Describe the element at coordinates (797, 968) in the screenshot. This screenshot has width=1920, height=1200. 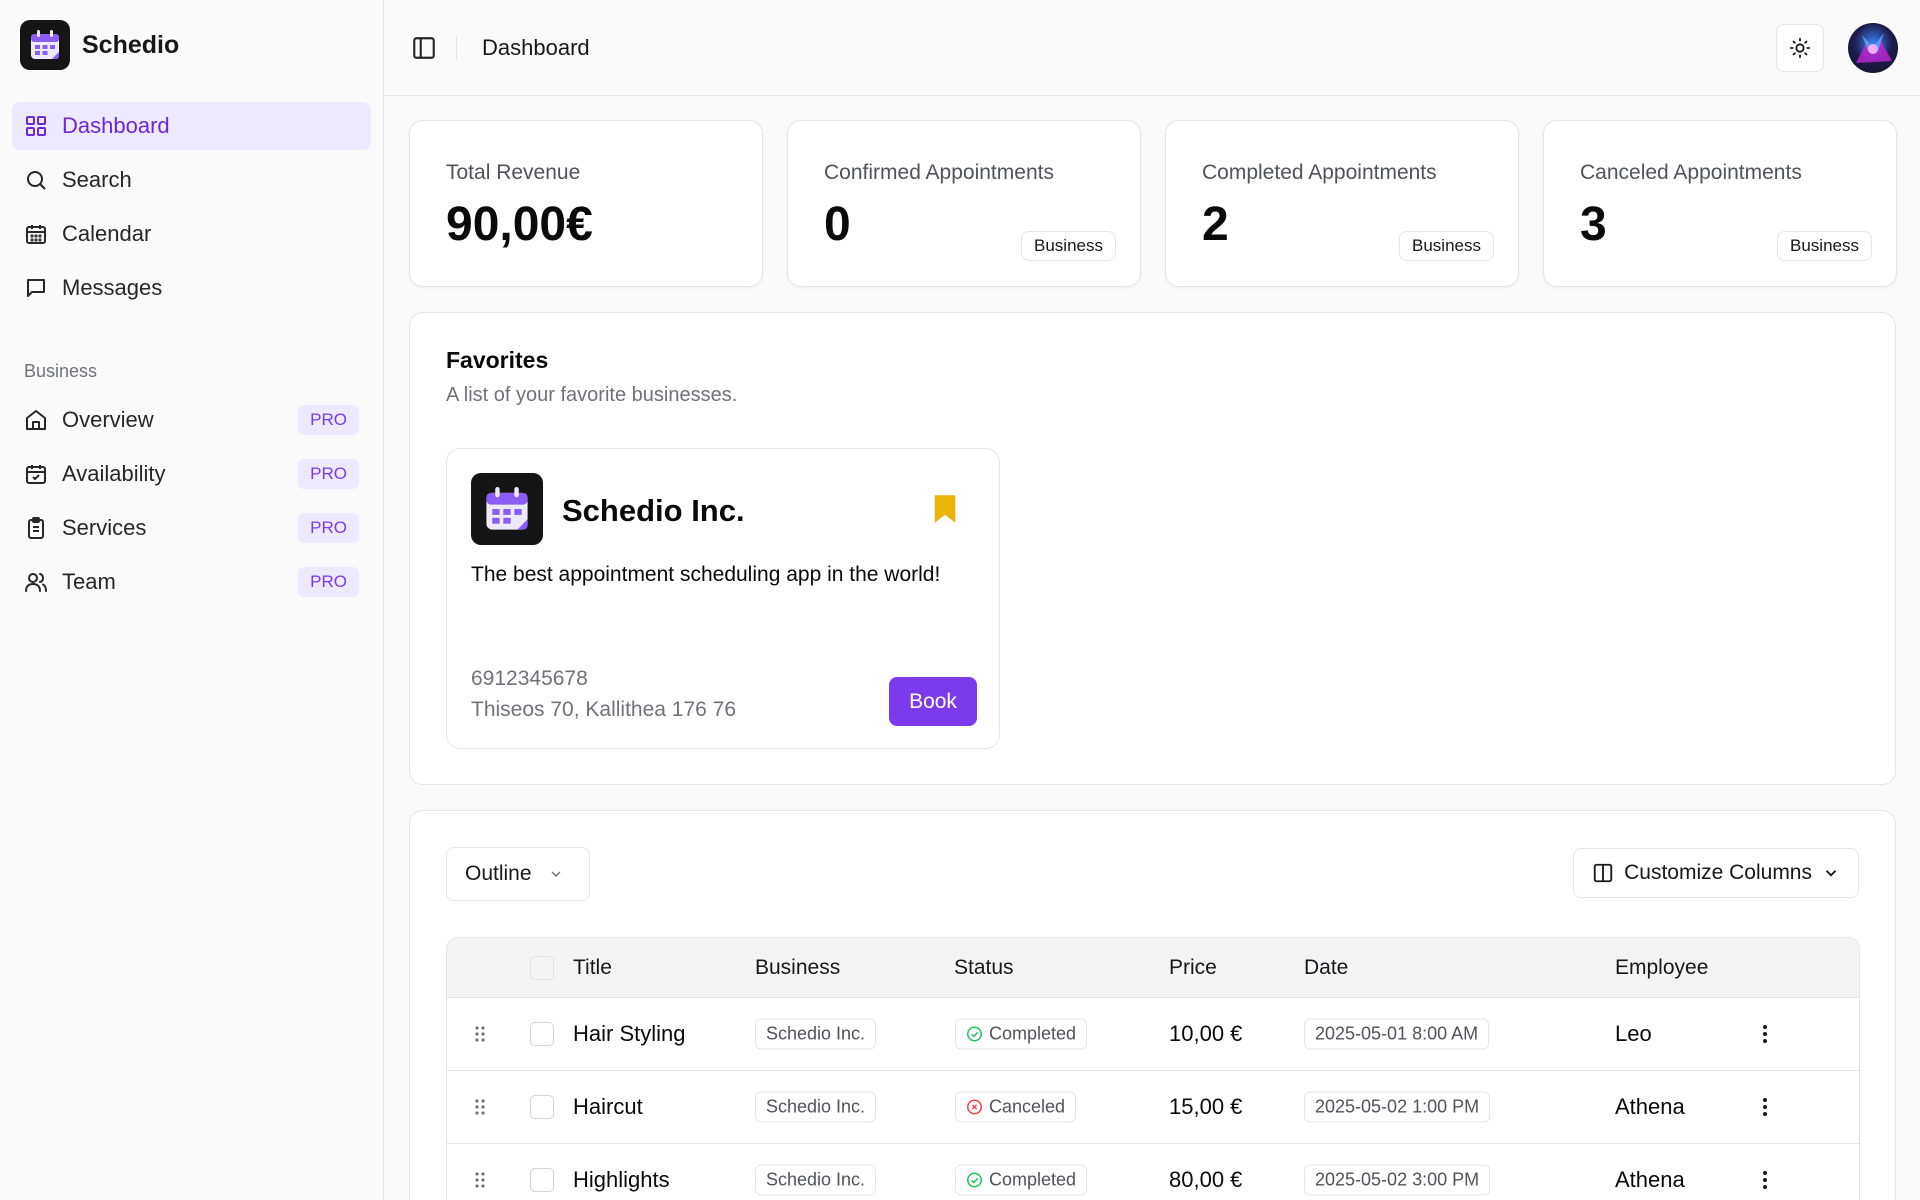
I see `column-header-business: Business` at that location.